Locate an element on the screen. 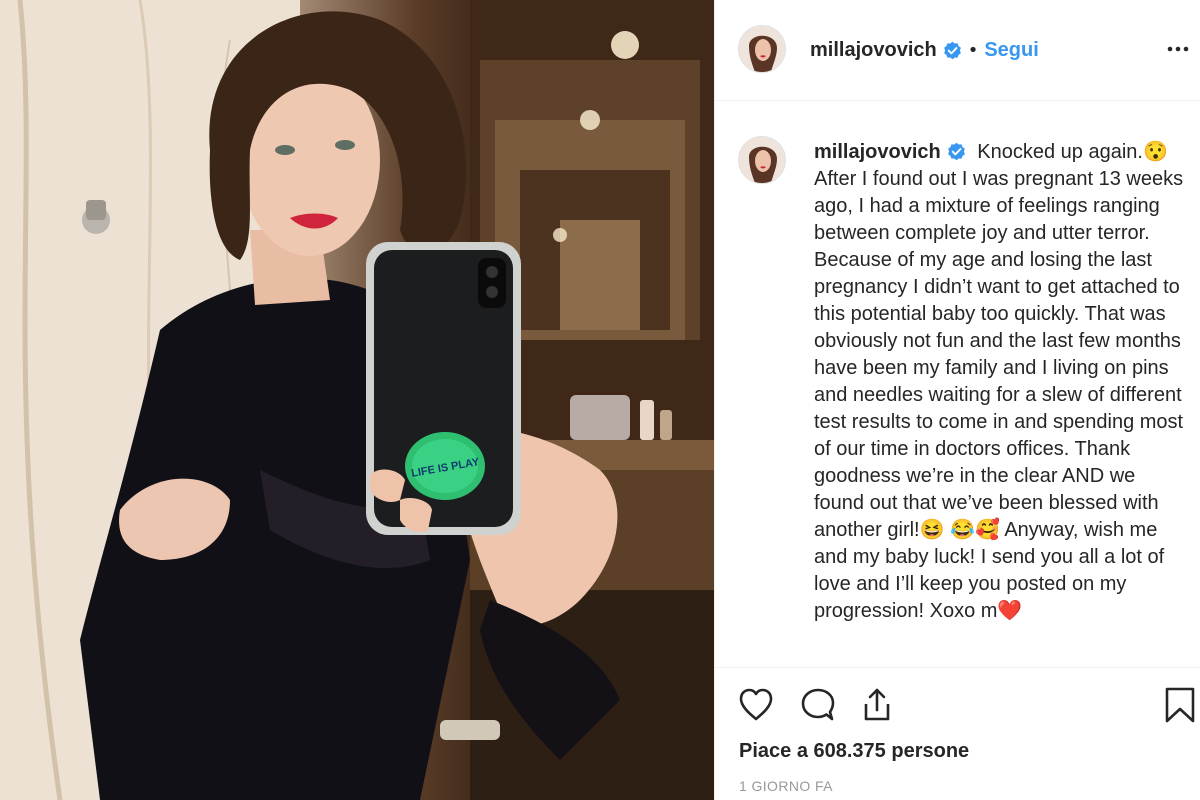 This screenshot has height=800, width=1200. caption-avatar-image is located at coordinates (762, 160).